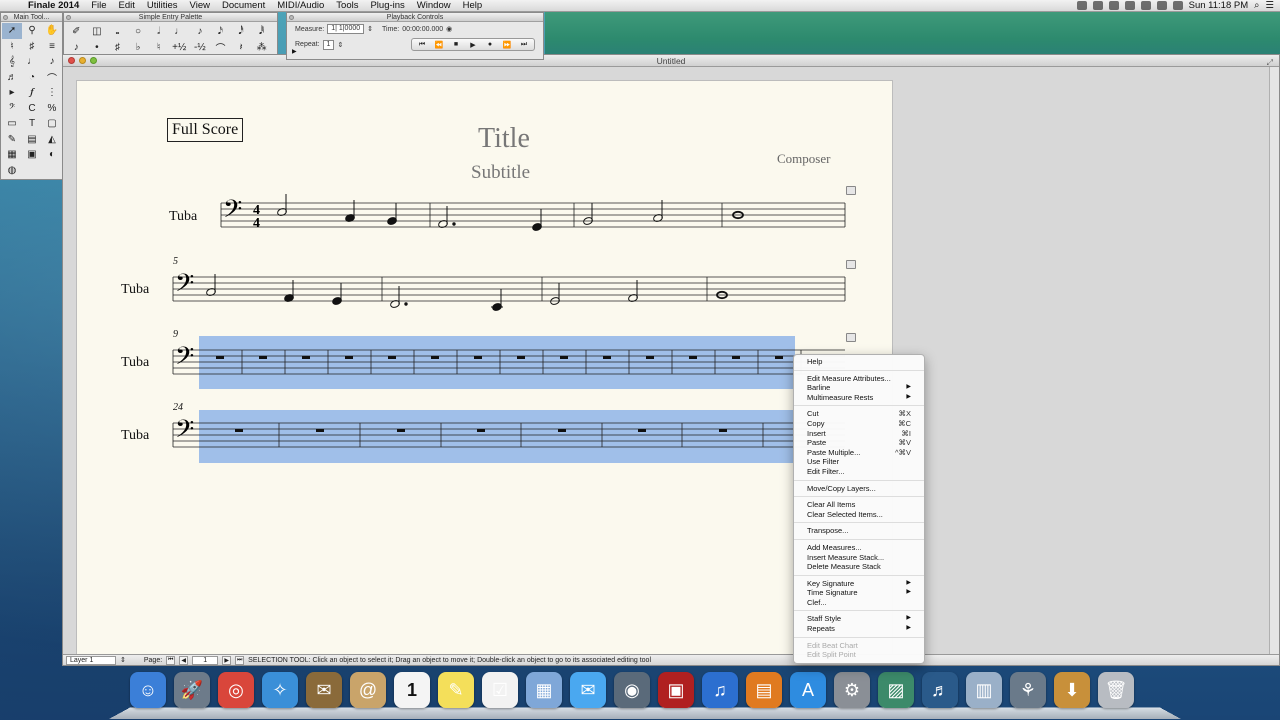 The image size is (1280, 720). Describe the element at coordinates (859, 414) in the screenshot. I see `menu-item-cut: Cut ⌘X` at that location.